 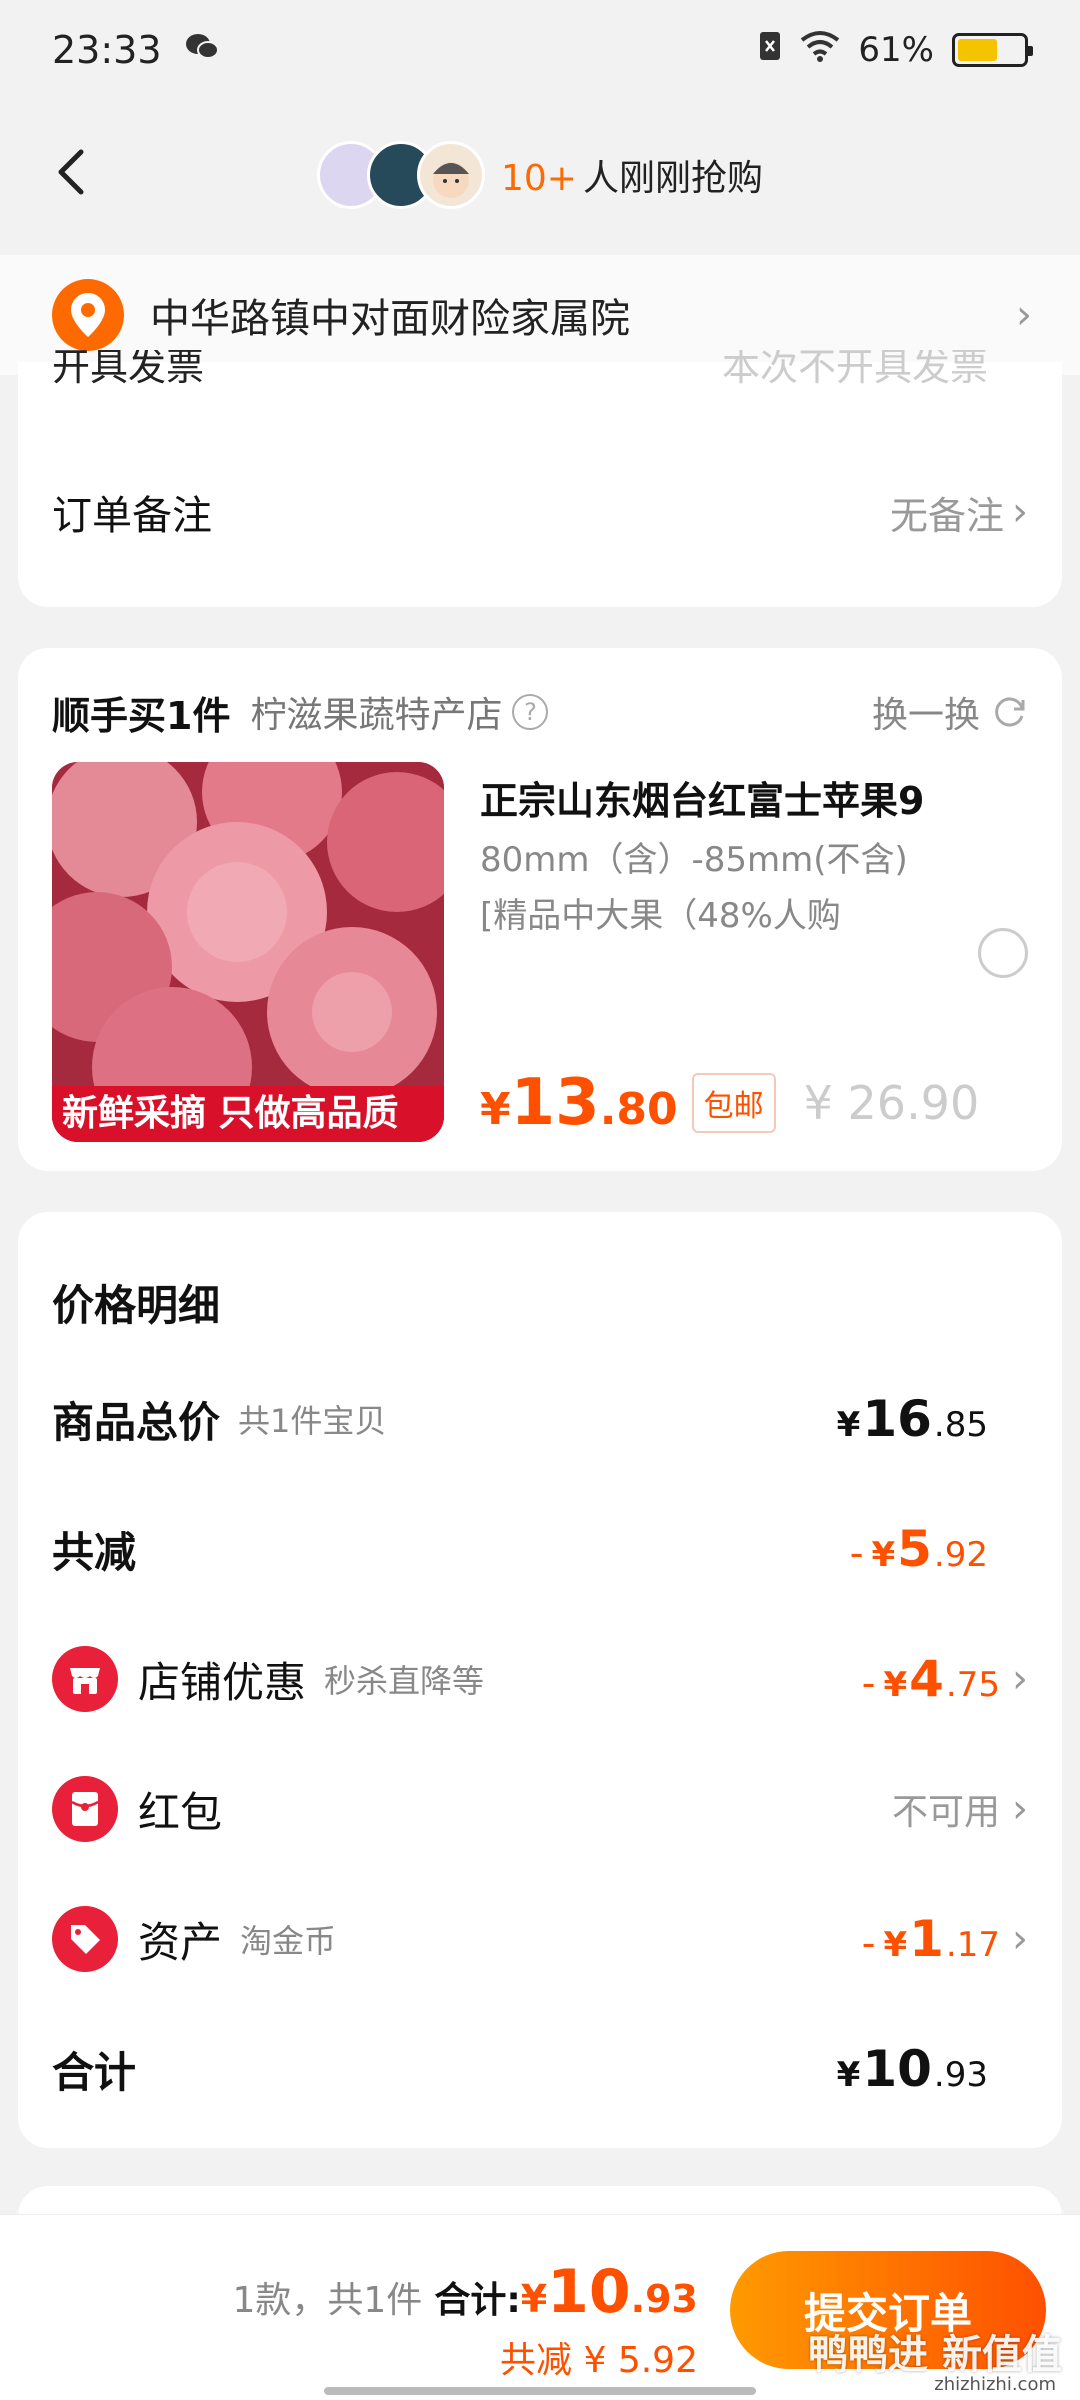 What do you see at coordinates (960, 1425) in the screenshot?
I see `value-dec: .85` at bounding box center [960, 1425].